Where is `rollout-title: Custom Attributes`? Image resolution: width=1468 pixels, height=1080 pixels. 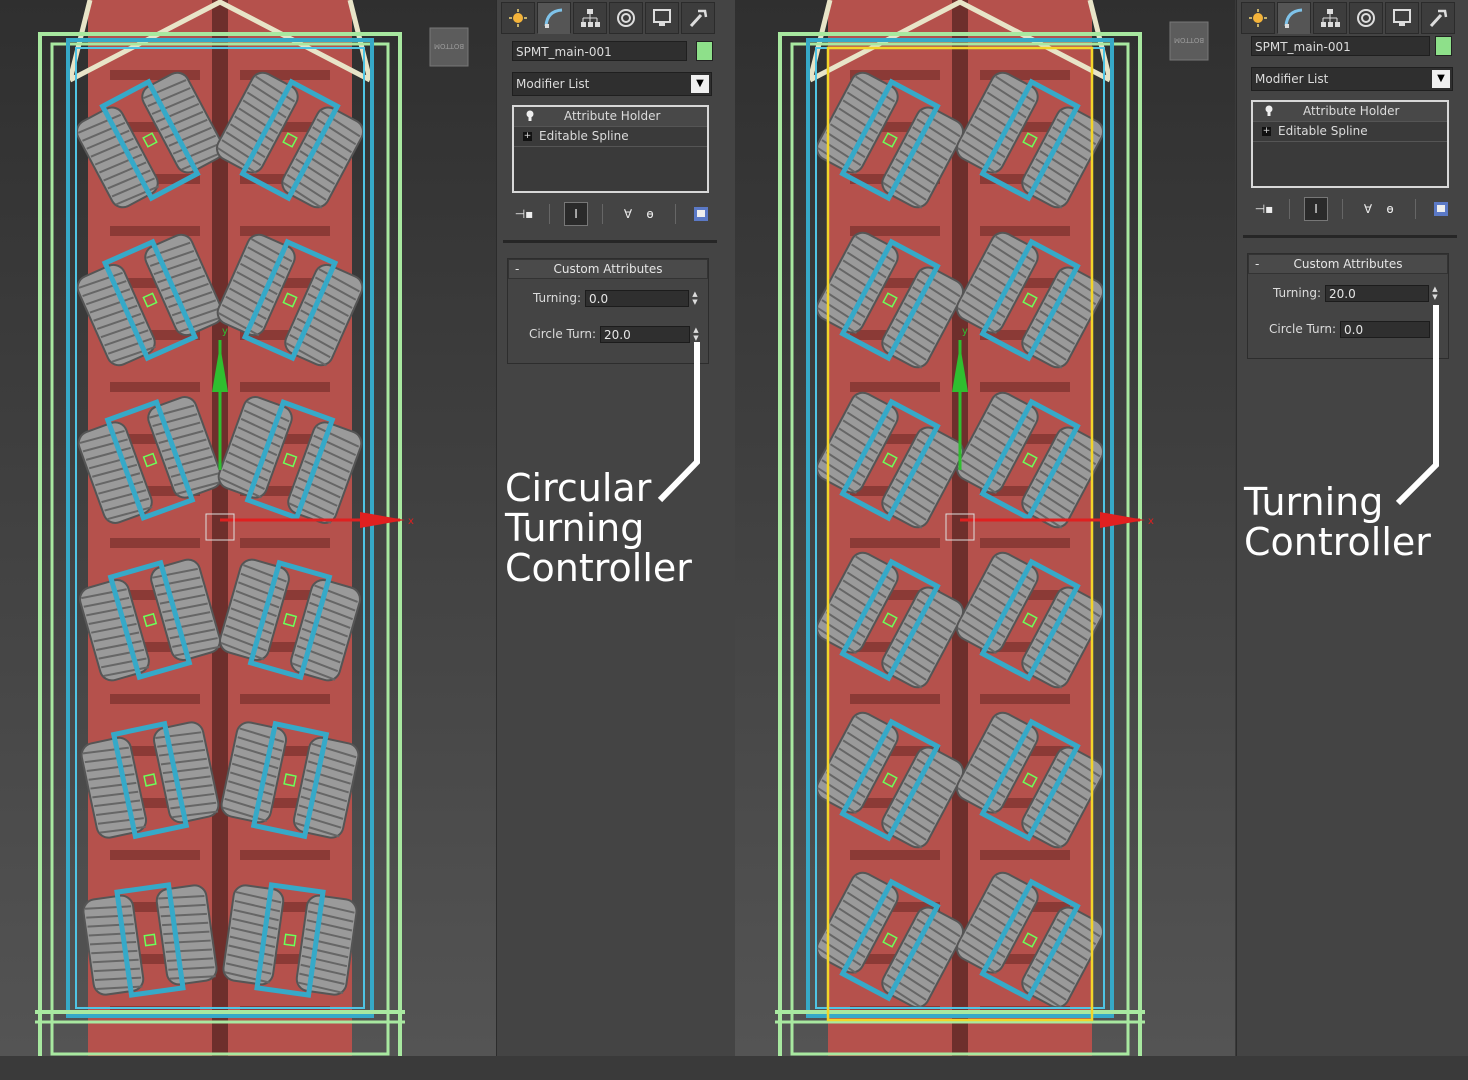 rollout-title: Custom Attributes is located at coordinates (1348, 264).